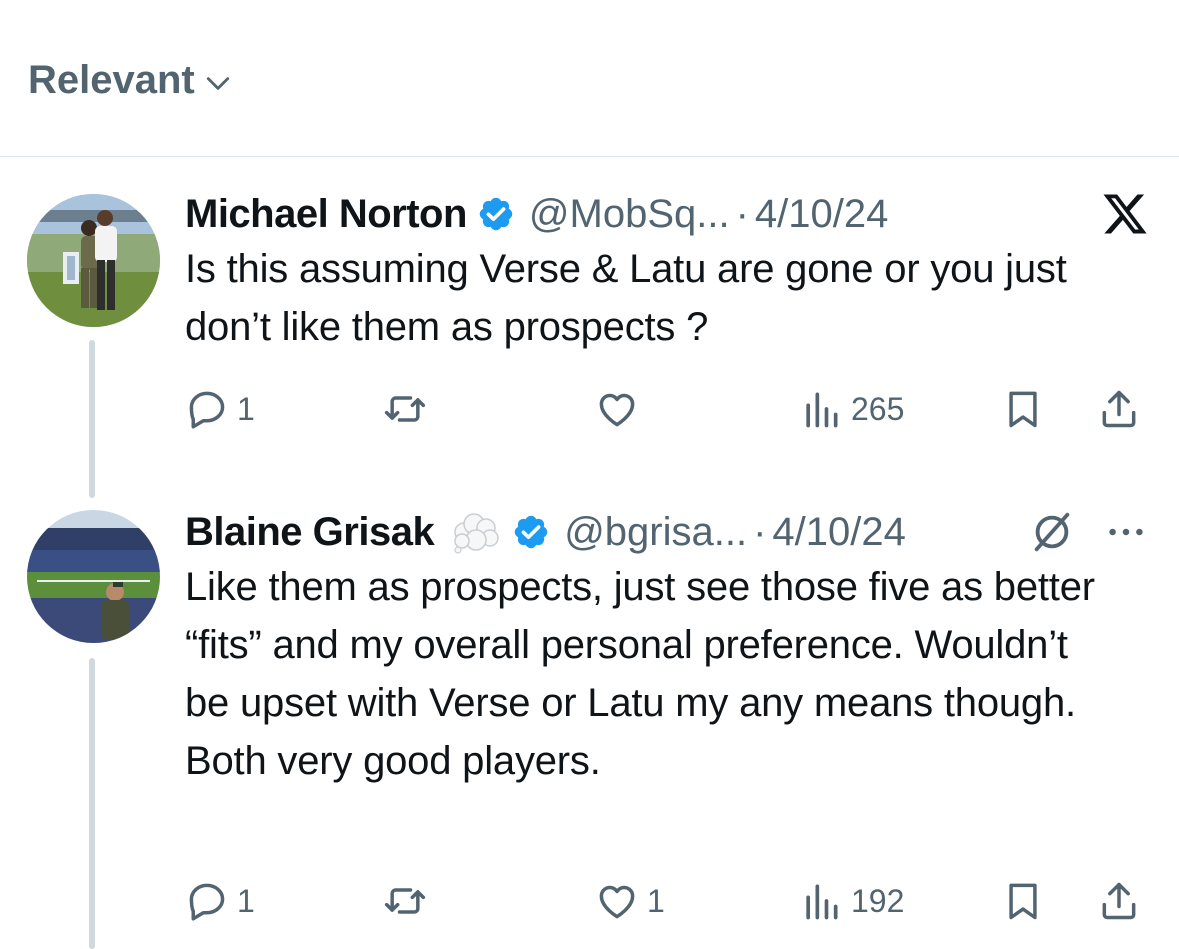 This screenshot has height=949, width=1179. I want to click on cloud-icon, so click(476, 533).